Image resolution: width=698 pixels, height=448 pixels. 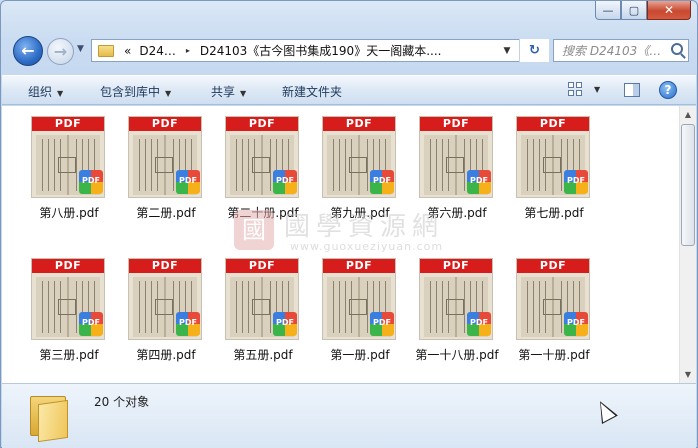 I want to click on file-name: 第二册.pdf, so click(x=166, y=213).